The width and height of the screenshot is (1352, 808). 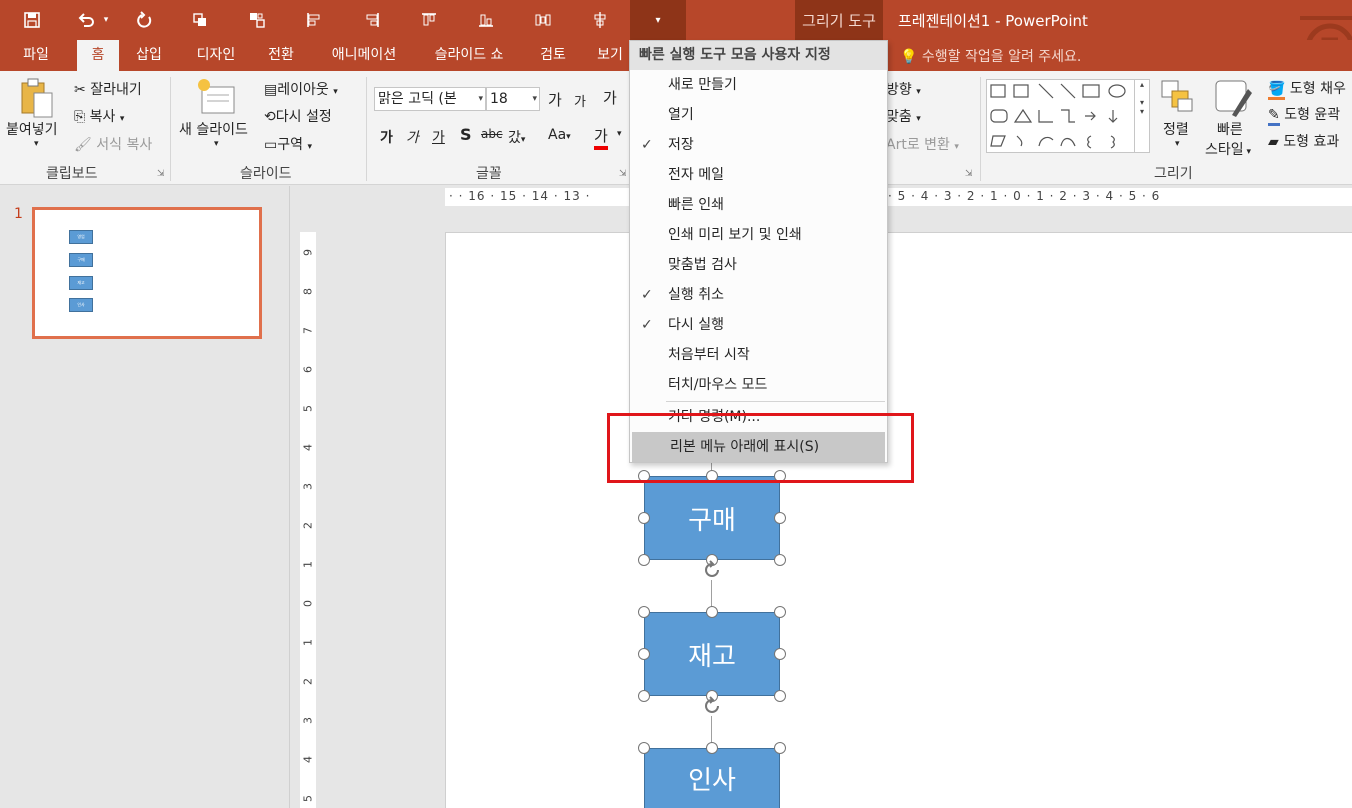 I want to click on arrange-button: 정렬, so click(x=1176, y=129).